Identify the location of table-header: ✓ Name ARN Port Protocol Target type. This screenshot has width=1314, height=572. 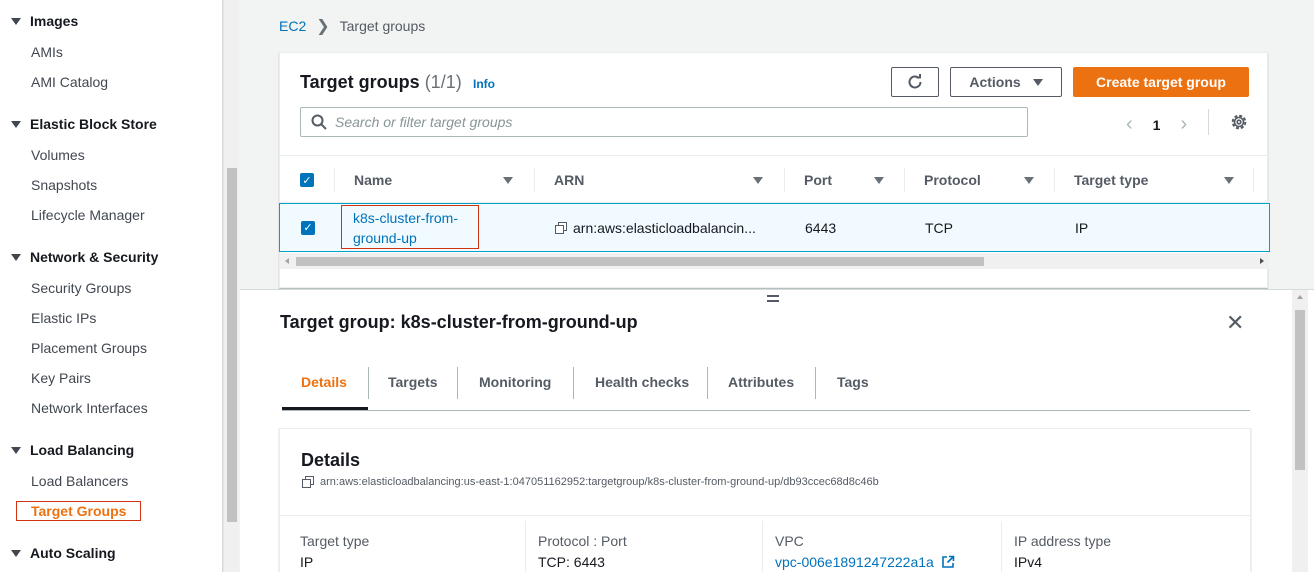
(774, 179).